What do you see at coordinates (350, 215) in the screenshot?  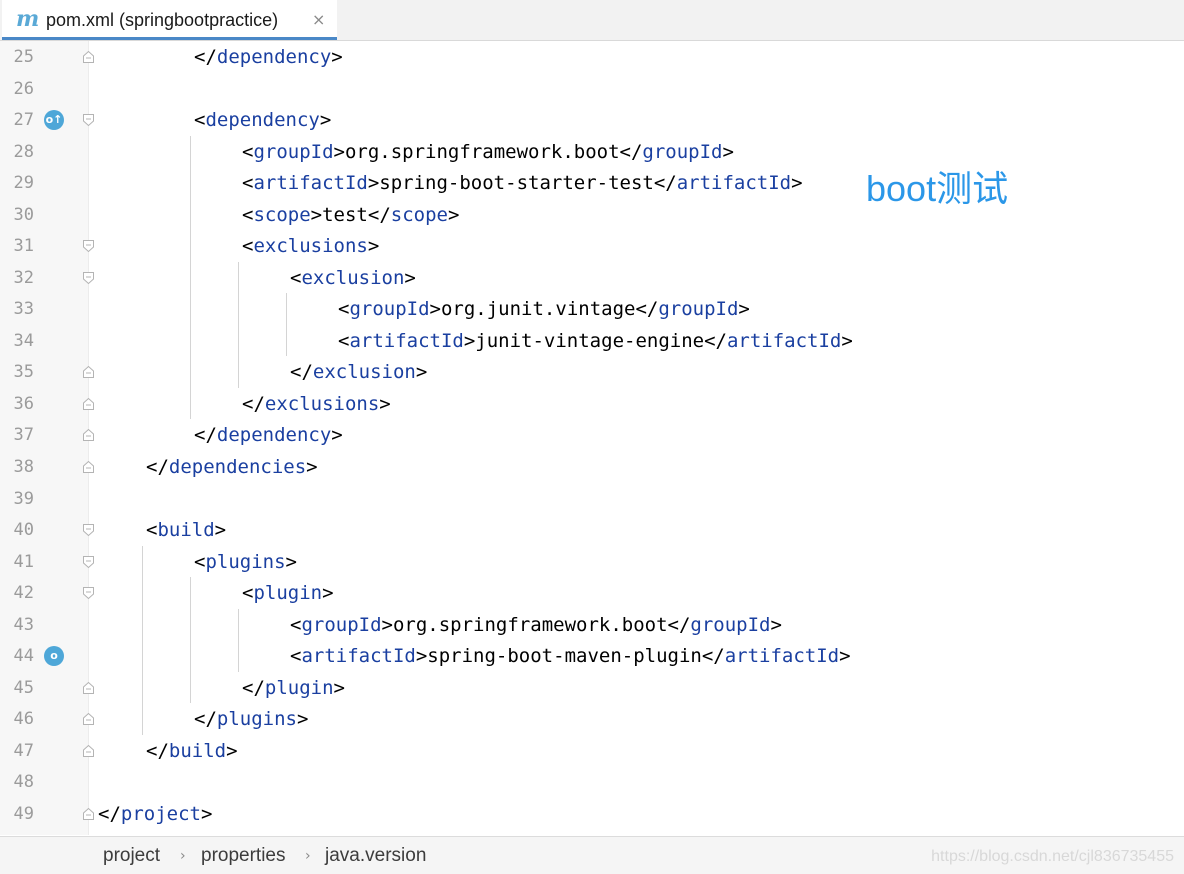 I see `code-text: <scope>test</scope>` at bounding box center [350, 215].